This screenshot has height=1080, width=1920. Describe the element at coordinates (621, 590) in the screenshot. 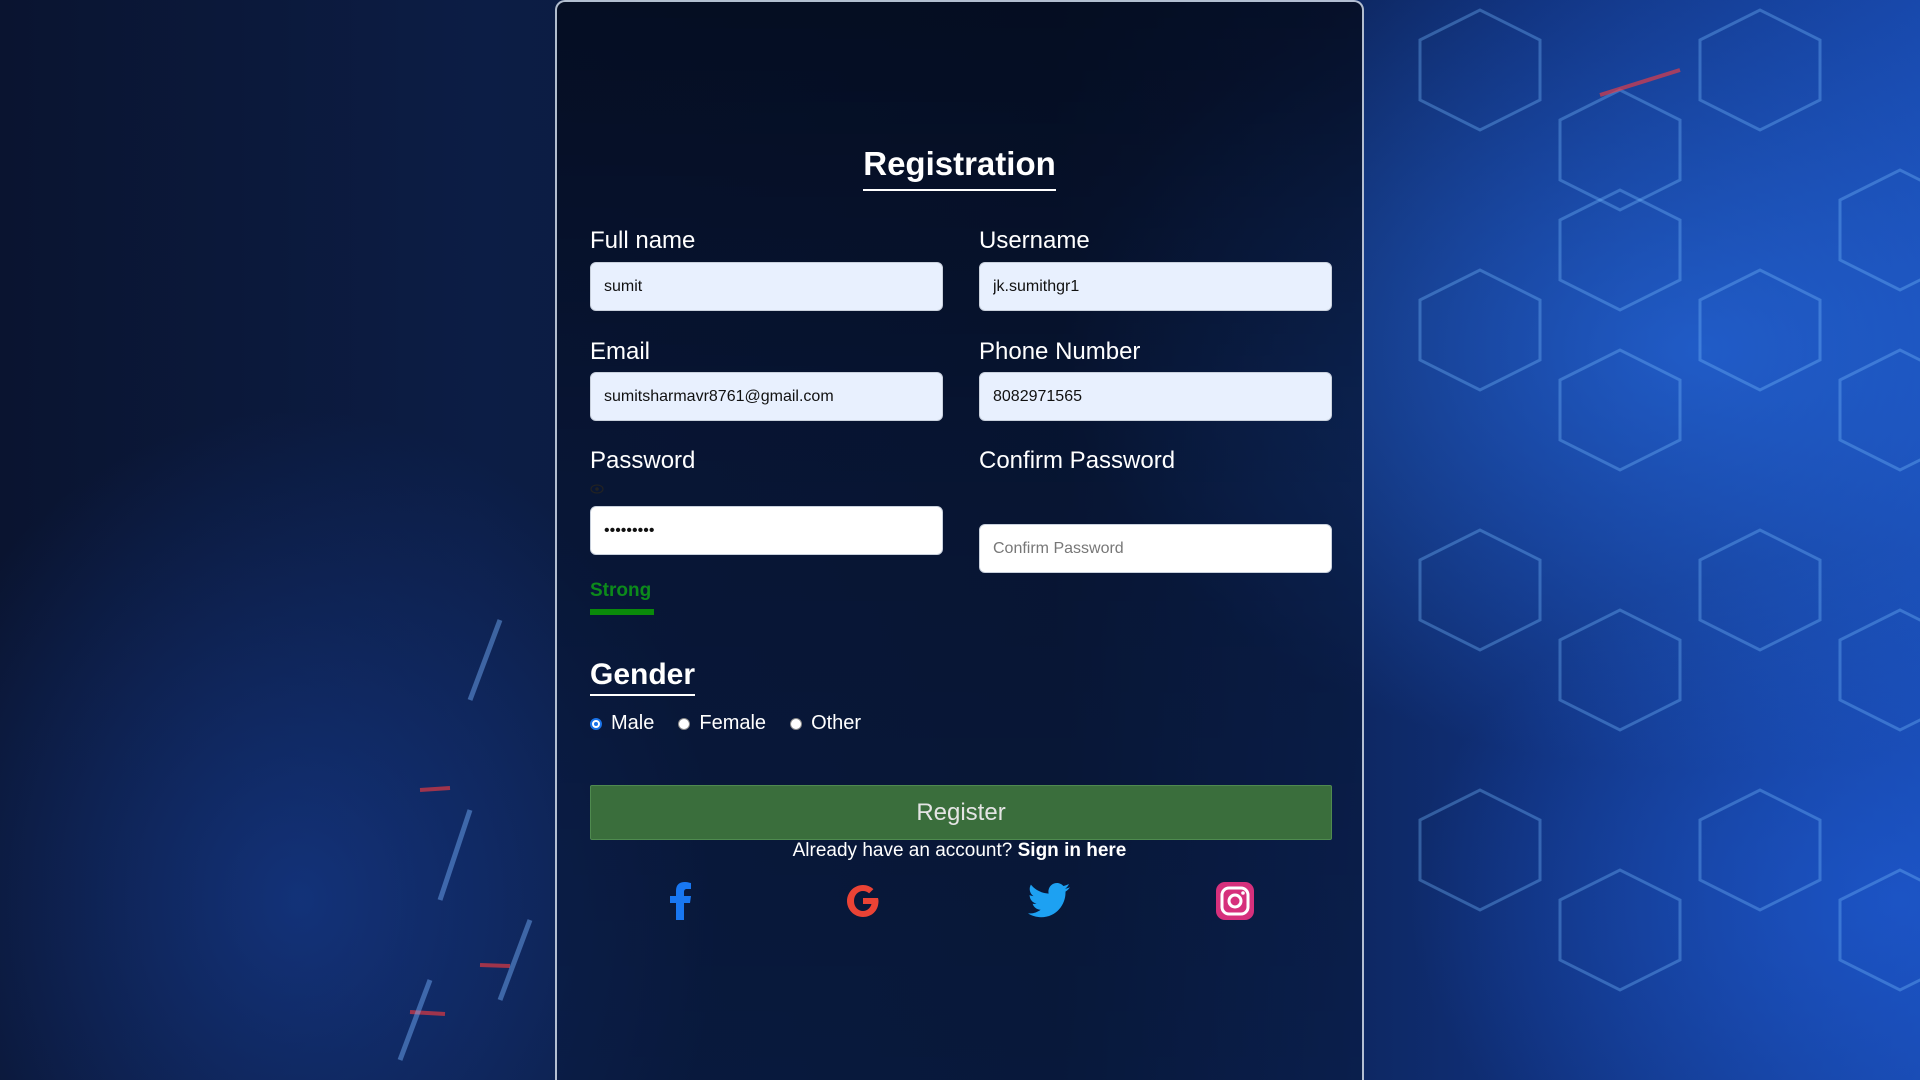

I see `password-strength-text: Strong` at that location.